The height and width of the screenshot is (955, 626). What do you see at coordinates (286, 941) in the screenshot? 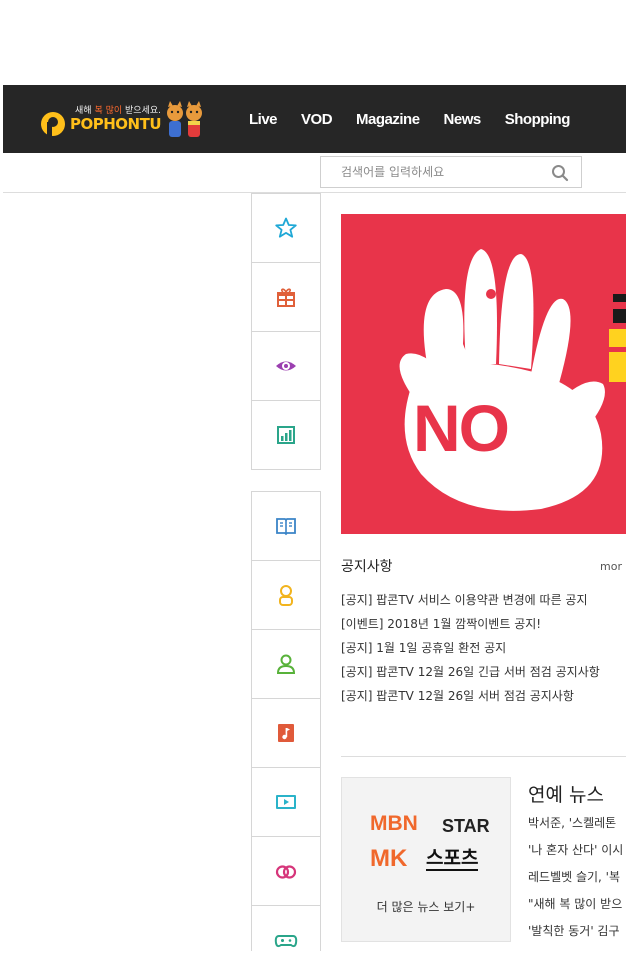
I see `gamepad-icon` at bounding box center [286, 941].